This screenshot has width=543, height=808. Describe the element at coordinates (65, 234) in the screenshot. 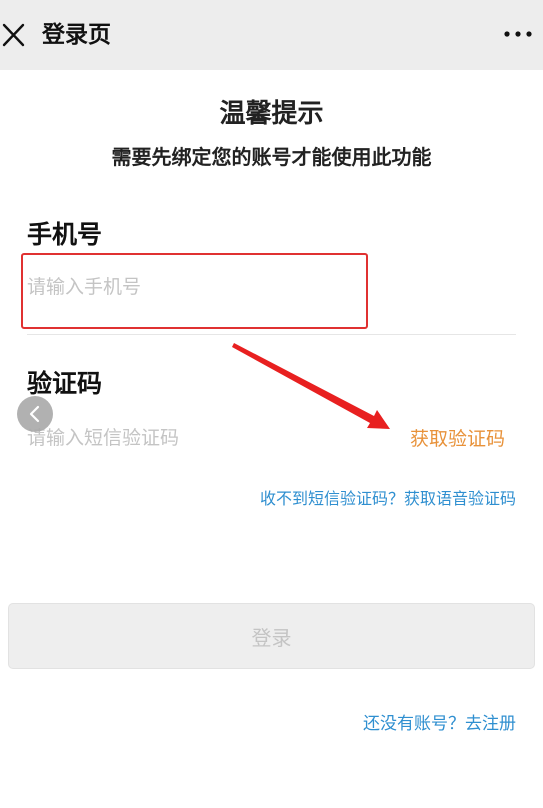

I see `phone-label: 手机号` at that location.